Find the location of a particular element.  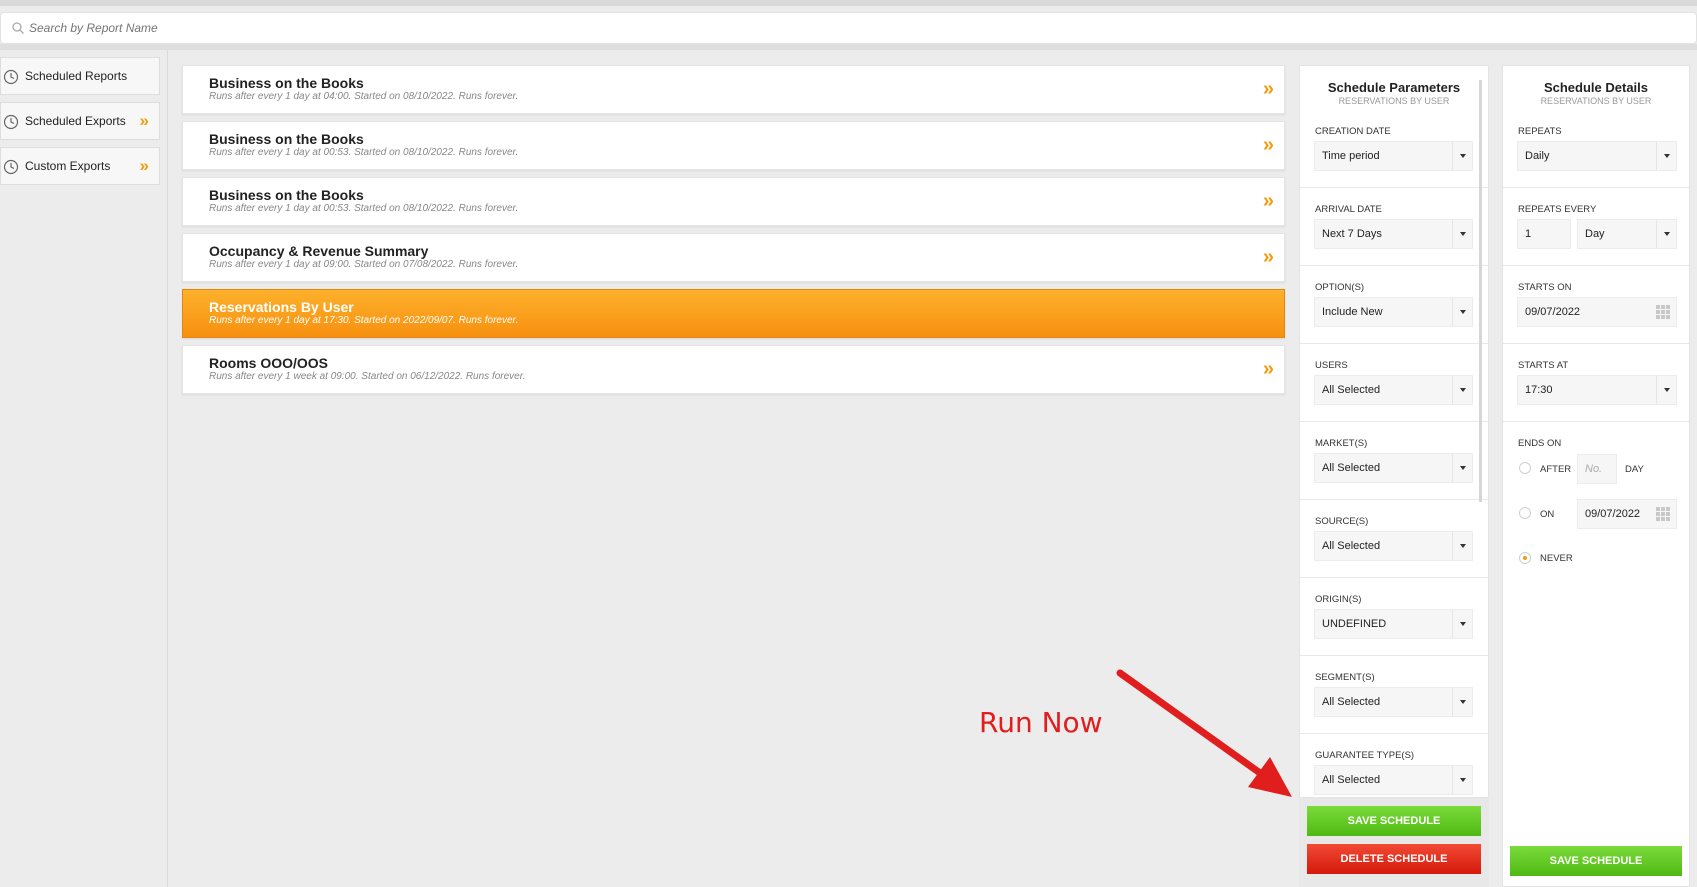

day-unit-label: DAY is located at coordinates (1634, 469).